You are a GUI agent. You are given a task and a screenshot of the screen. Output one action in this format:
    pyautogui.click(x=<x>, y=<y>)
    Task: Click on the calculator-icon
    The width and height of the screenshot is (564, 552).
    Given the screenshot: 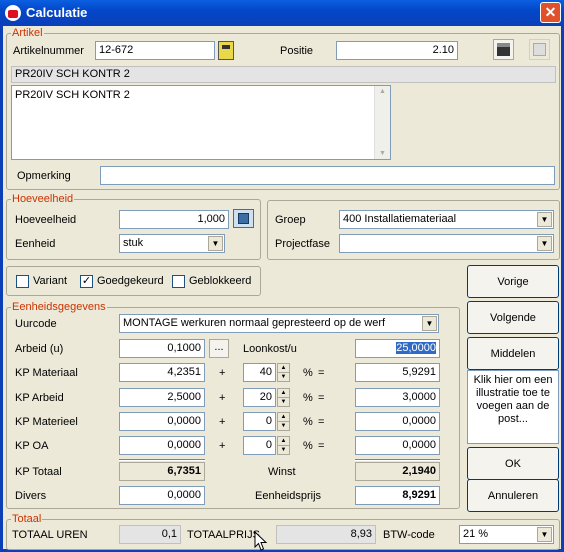 What is the action you would take?
    pyautogui.click(x=243, y=218)
    